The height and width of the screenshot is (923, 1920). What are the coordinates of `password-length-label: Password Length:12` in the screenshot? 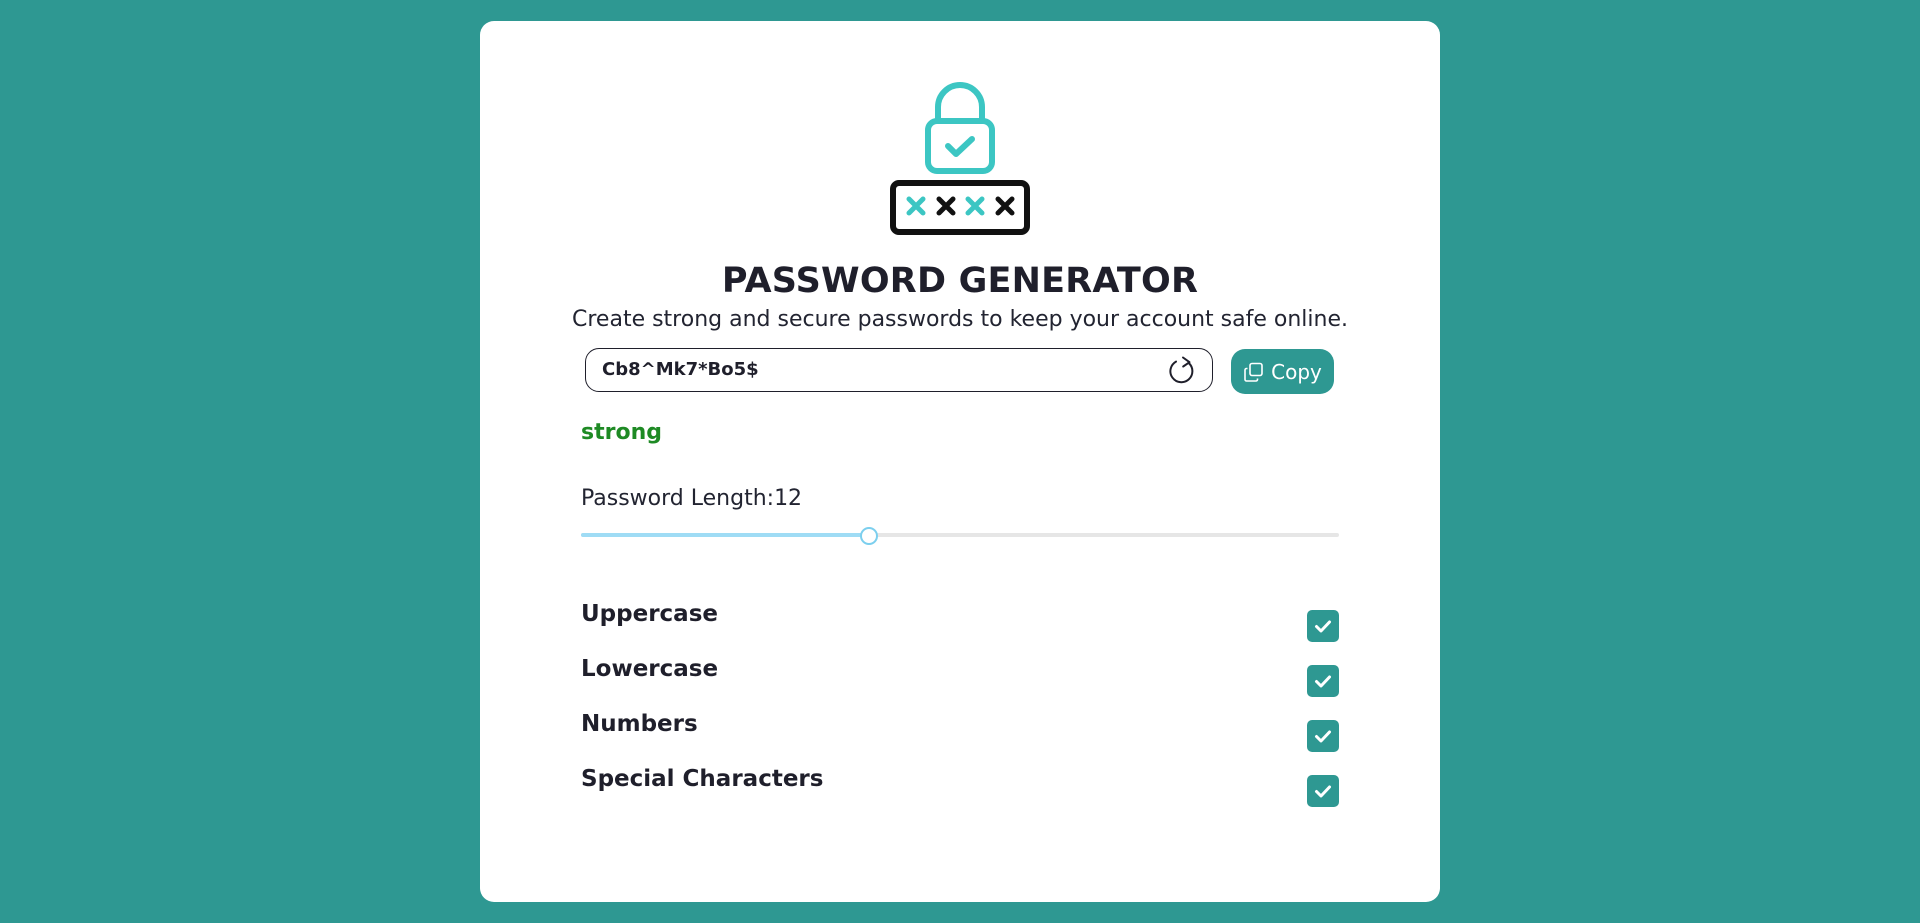 It's located at (691, 498).